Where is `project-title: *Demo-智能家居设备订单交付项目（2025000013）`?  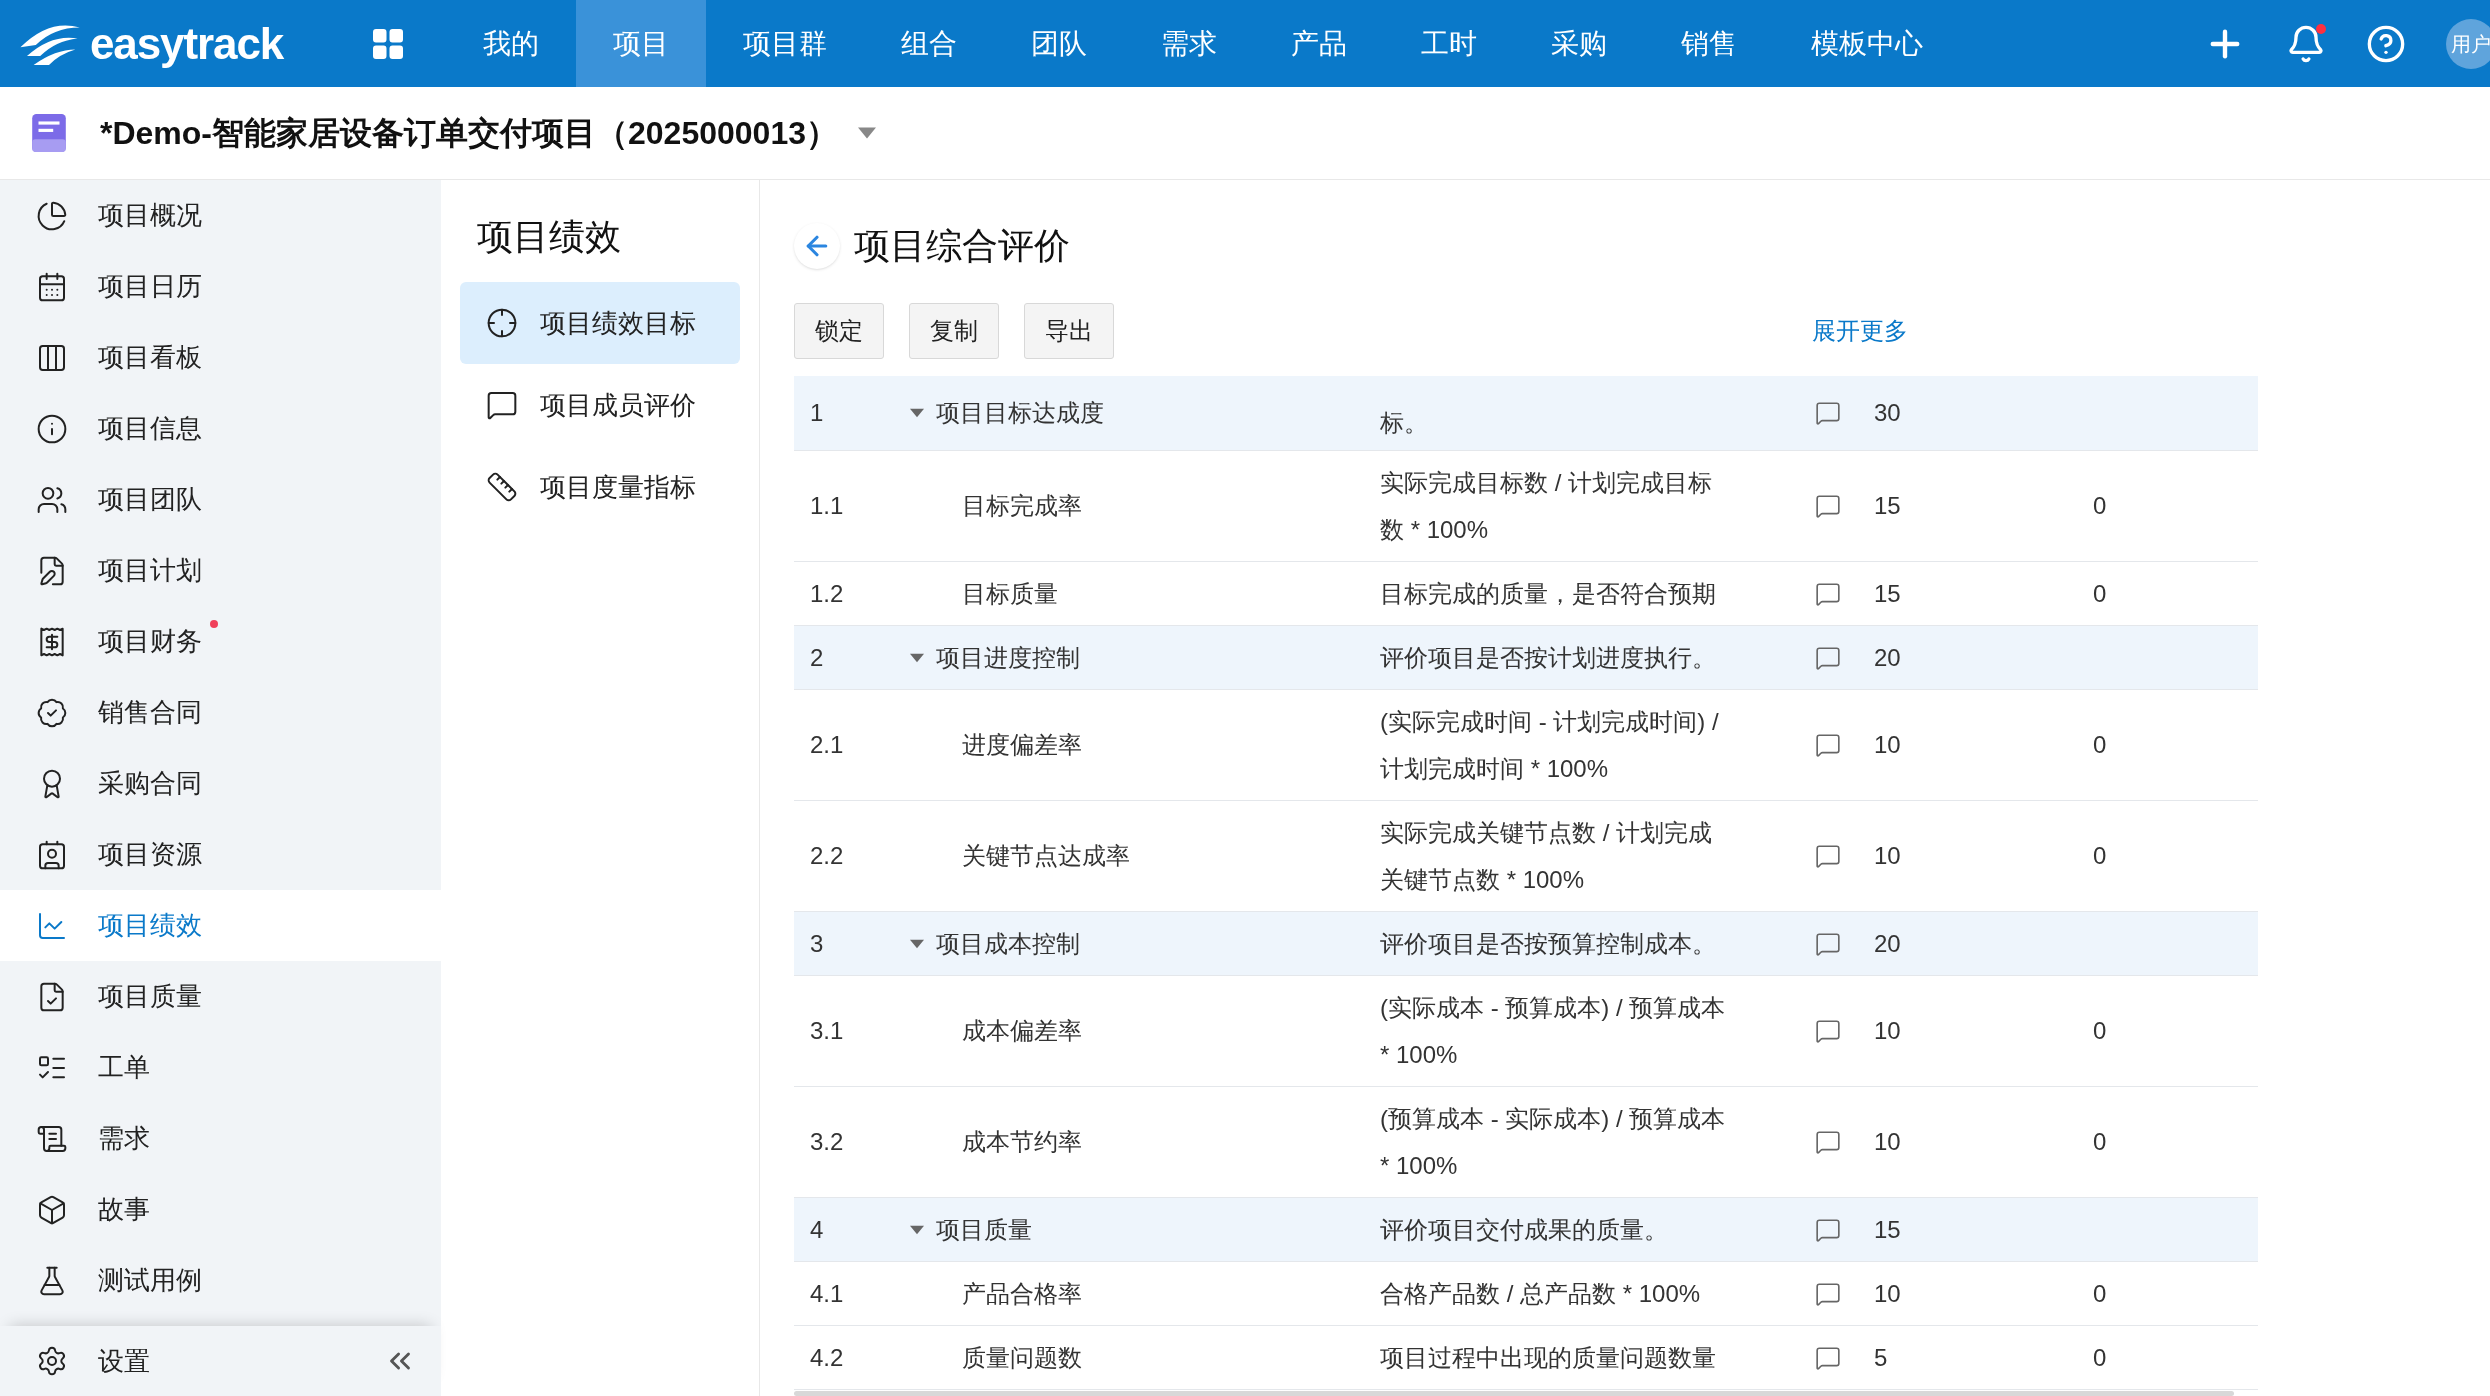
project-title: *Demo-智能家居设备订单交付项目（2025000013） is located at coordinates (469, 133).